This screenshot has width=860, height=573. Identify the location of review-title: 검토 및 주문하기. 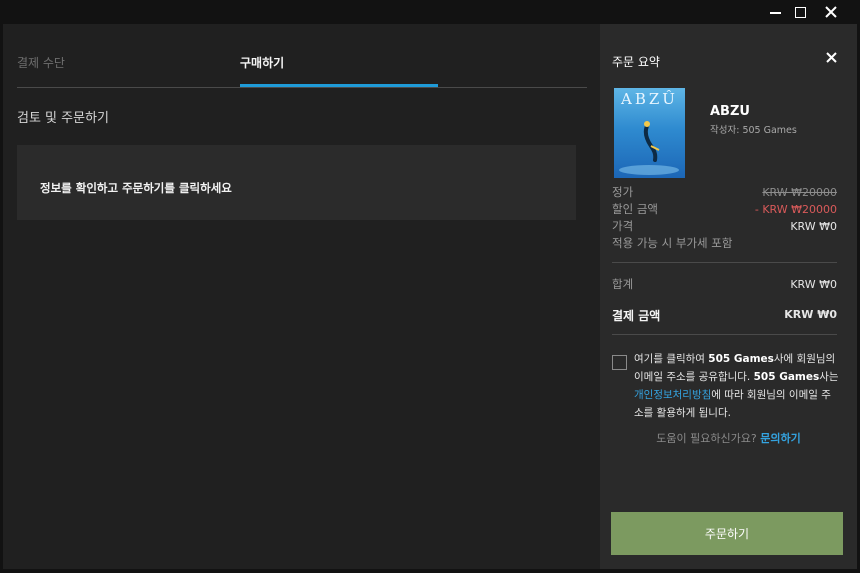
(63, 118).